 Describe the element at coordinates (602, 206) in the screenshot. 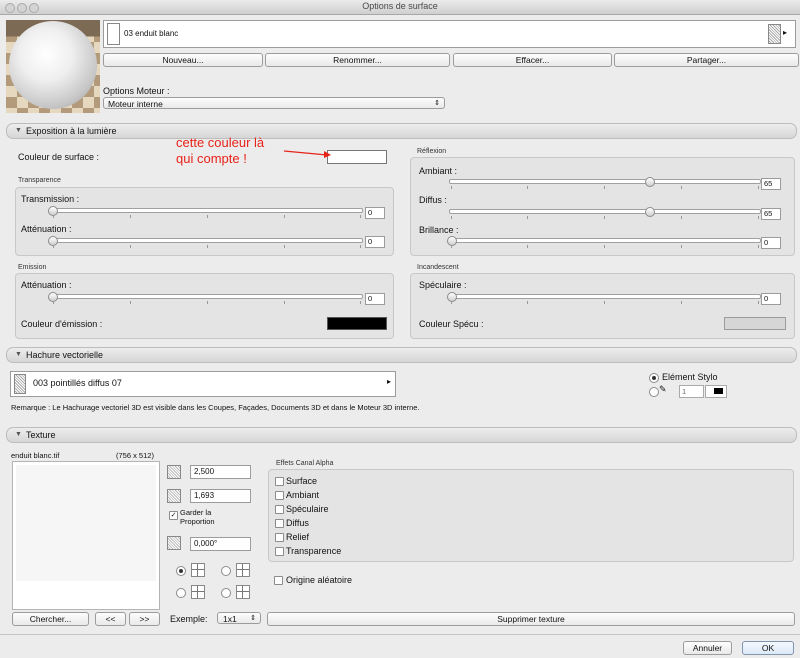

I see `reflection-group: Ambiant : 65 Diffus : 65 Brillance : 0` at that location.